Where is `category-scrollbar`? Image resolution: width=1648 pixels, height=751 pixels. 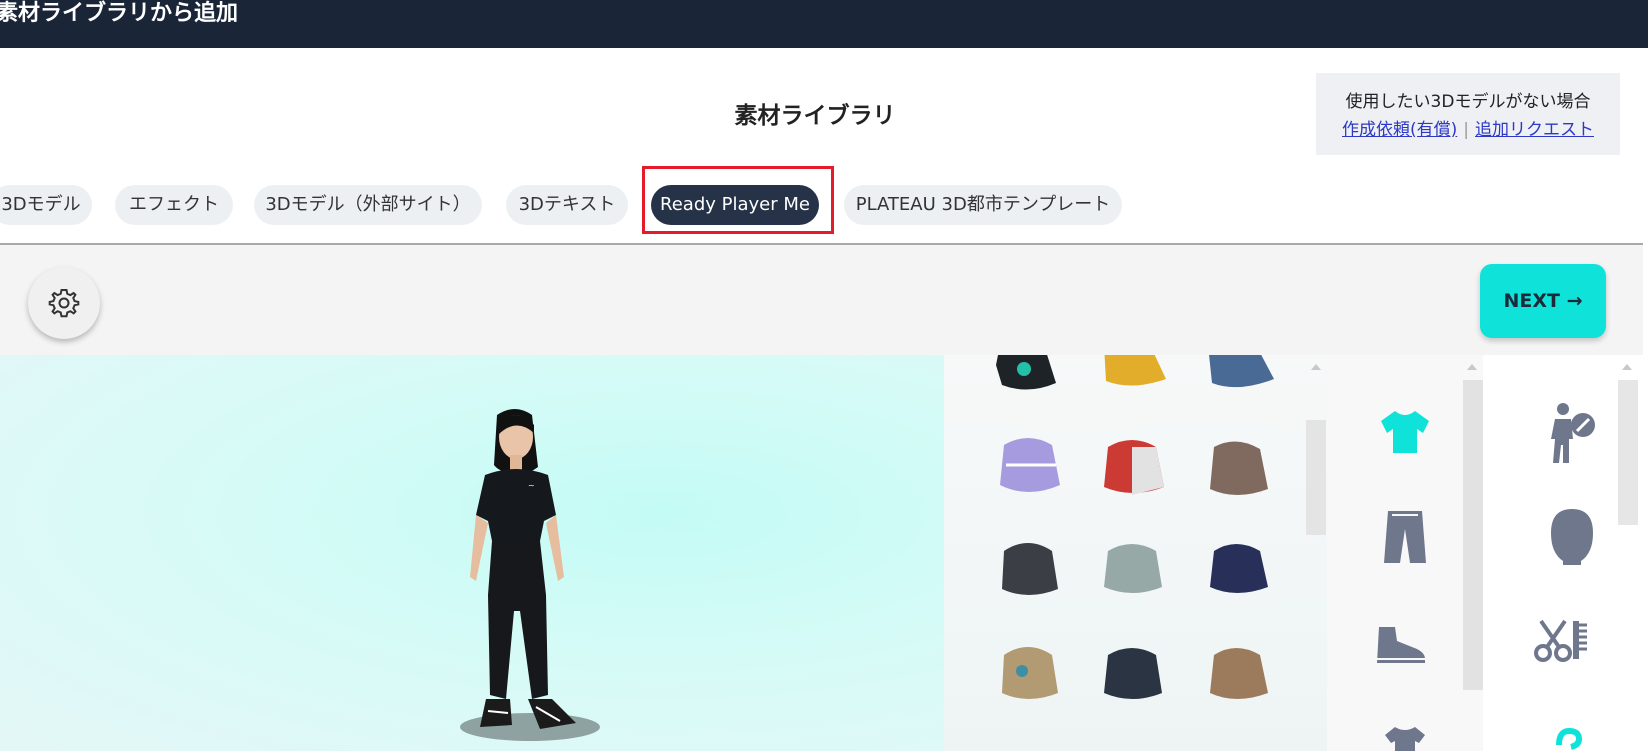
category-scrollbar is located at coordinates (1473, 535).